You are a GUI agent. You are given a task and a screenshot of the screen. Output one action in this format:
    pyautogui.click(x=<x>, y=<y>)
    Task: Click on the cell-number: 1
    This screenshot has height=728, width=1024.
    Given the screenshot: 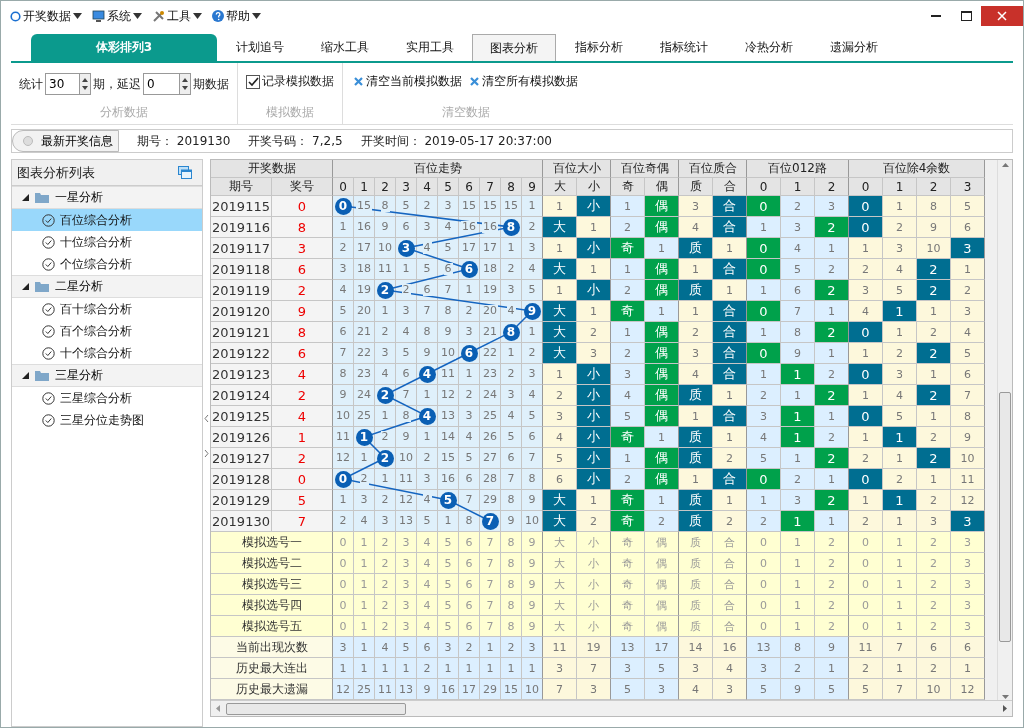 What is the action you would take?
    pyautogui.click(x=385, y=311)
    